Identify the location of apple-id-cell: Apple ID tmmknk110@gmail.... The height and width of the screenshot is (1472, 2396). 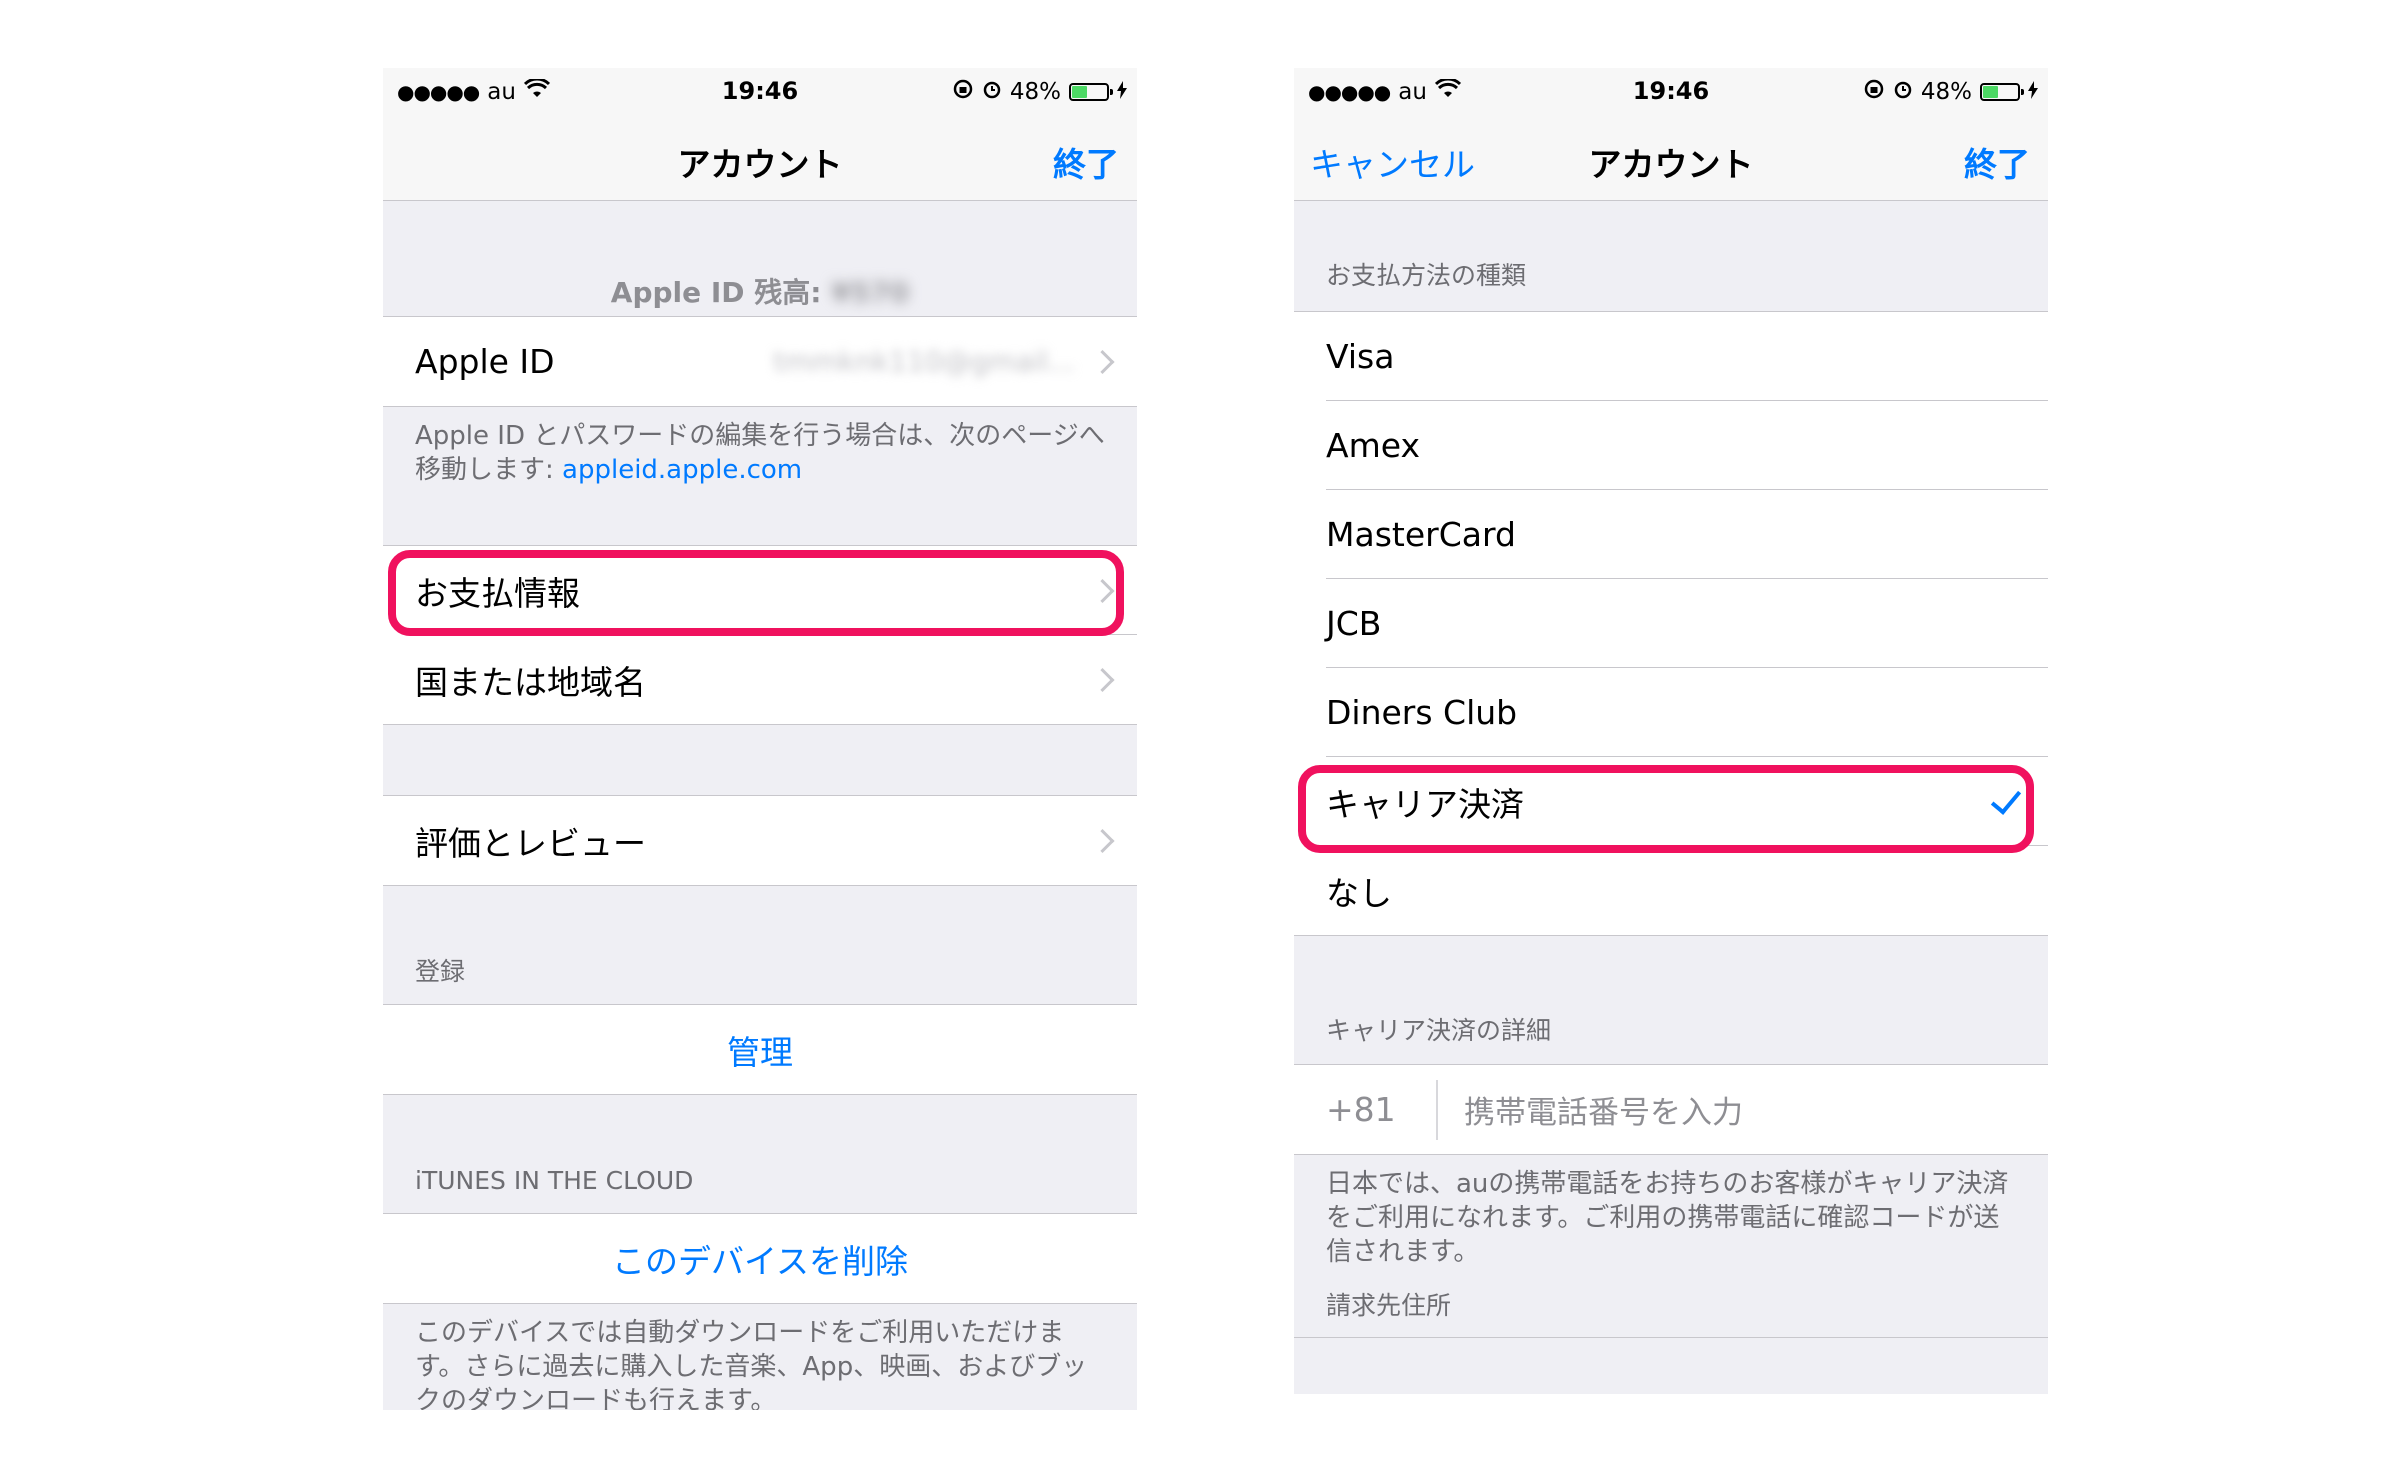
(760, 361).